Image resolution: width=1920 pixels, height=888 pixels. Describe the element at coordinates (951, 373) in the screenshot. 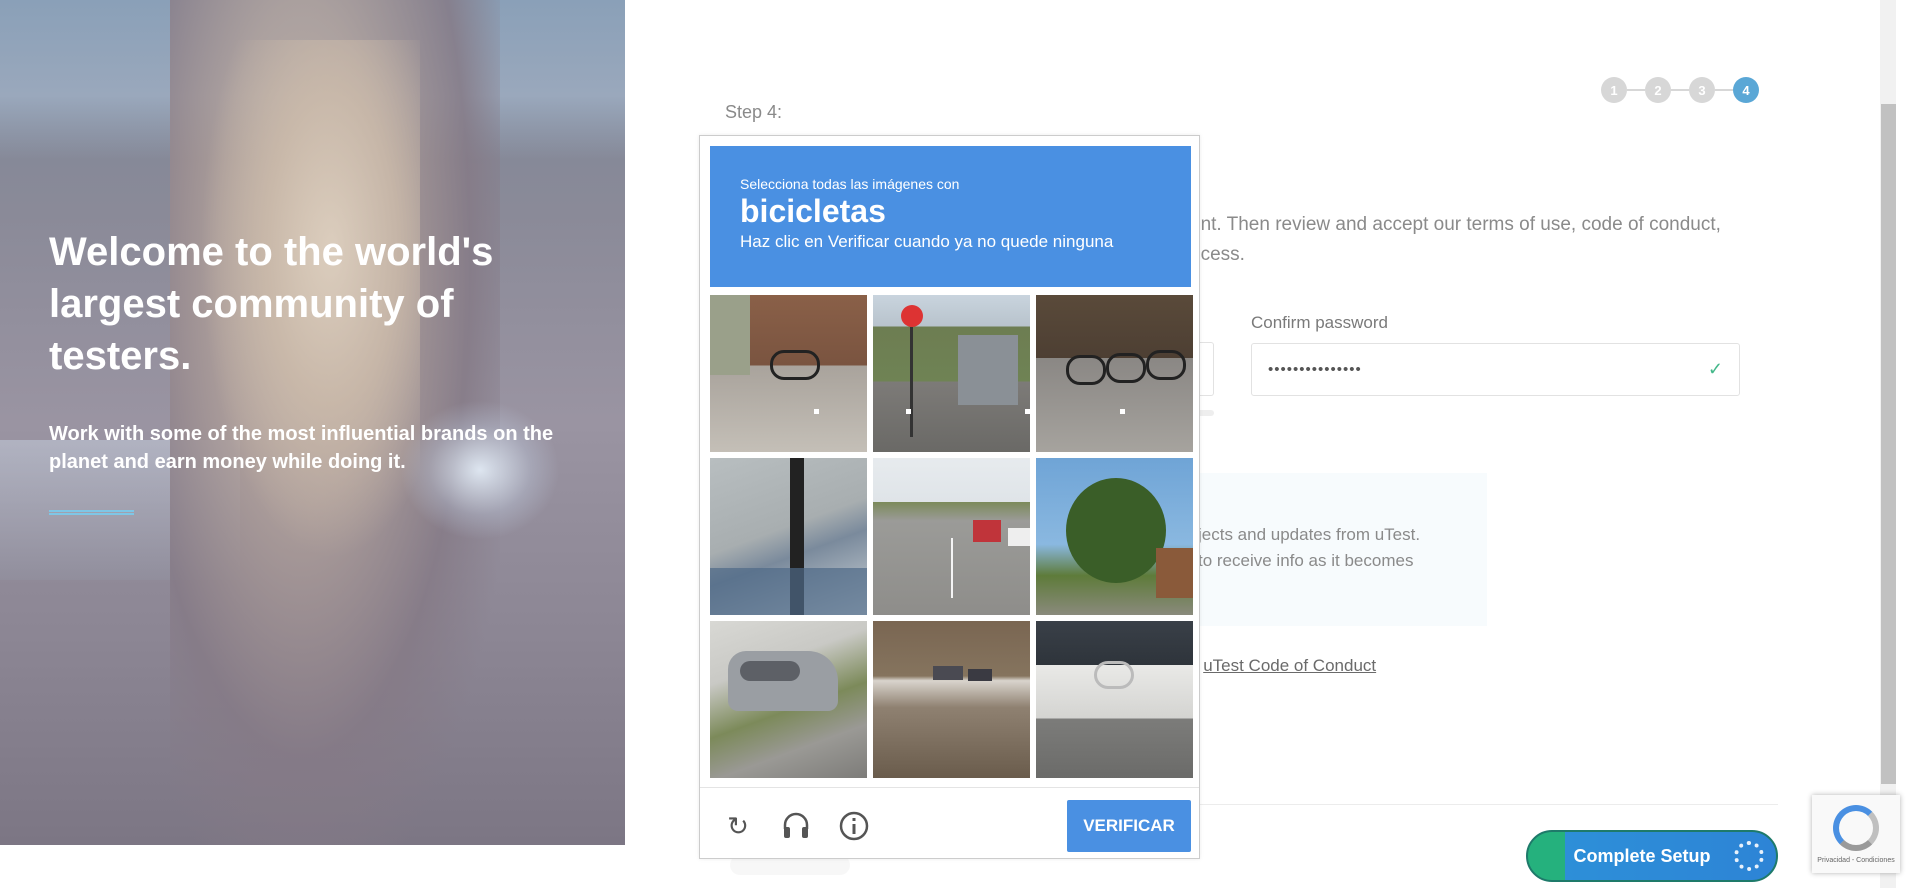

I see `challenge-tile-stop-sign-street` at that location.